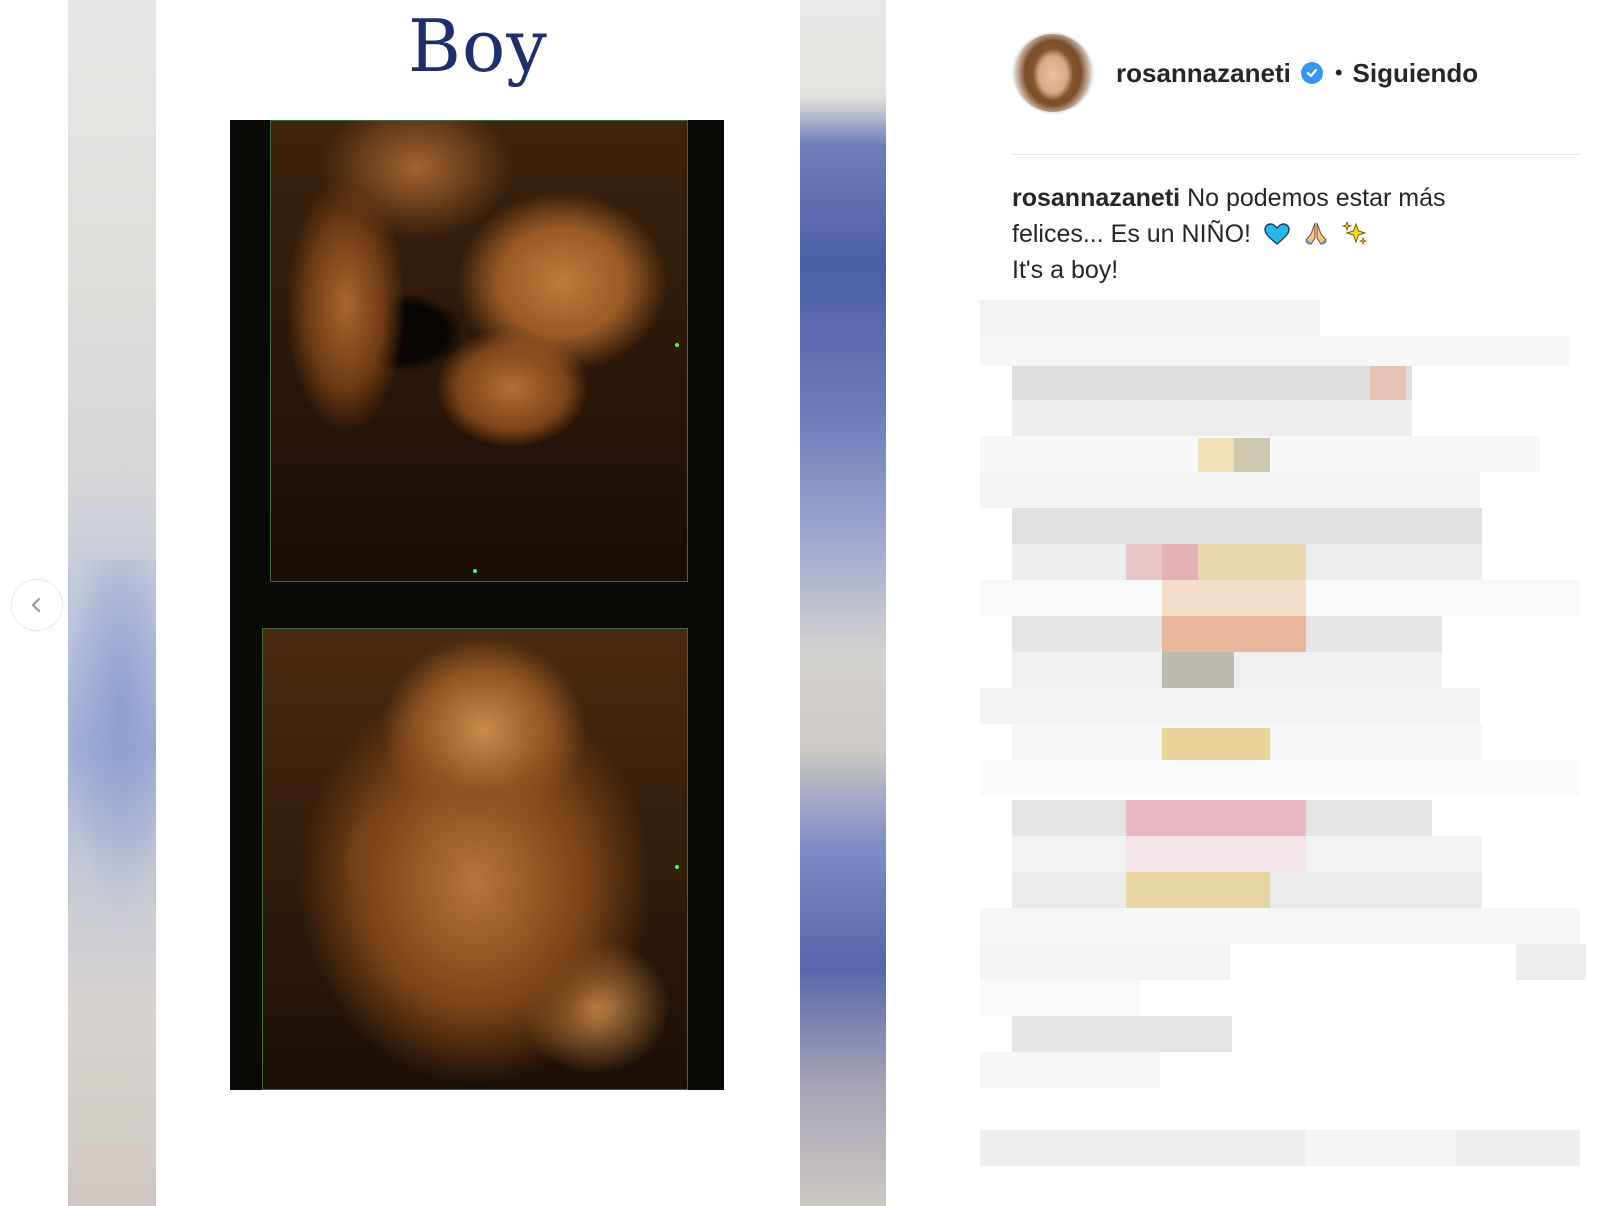 The width and height of the screenshot is (1600, 1206). Describe the element at coordinates (1053, 73) in the screenshot. I see `avatar` at that location.